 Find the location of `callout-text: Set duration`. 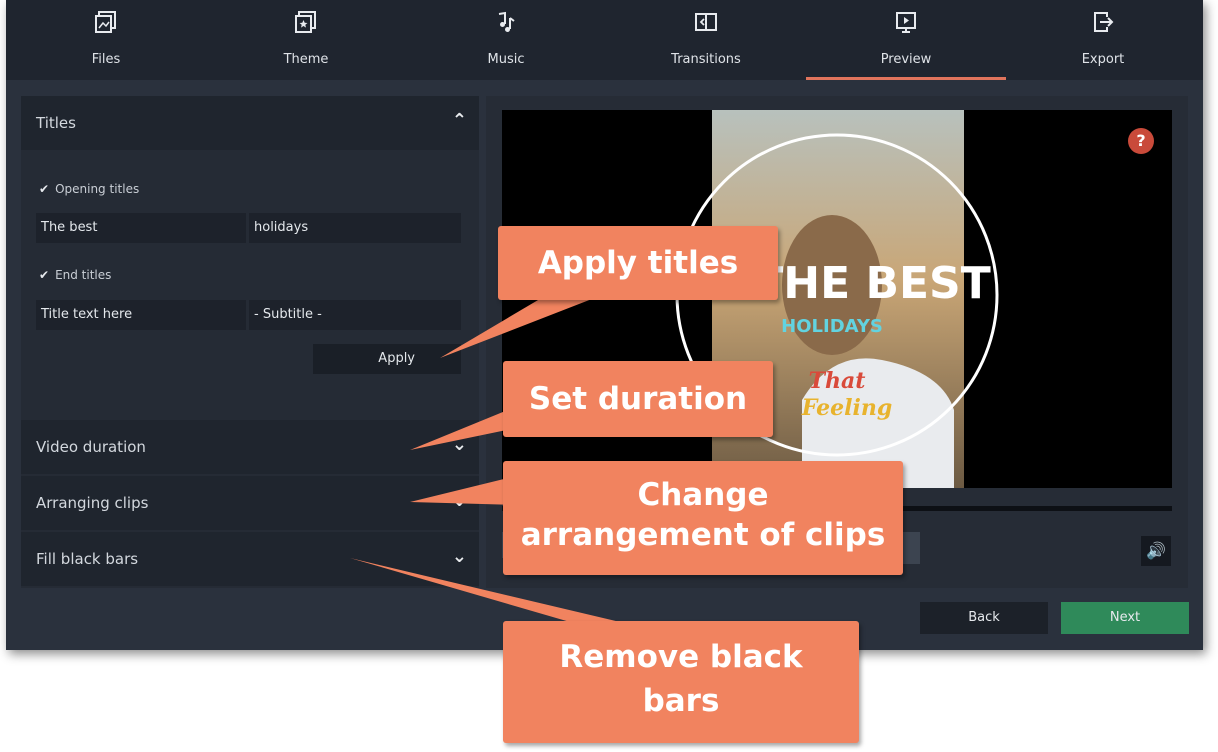

callout-text: Set duration is located at coordinates (638, 399).